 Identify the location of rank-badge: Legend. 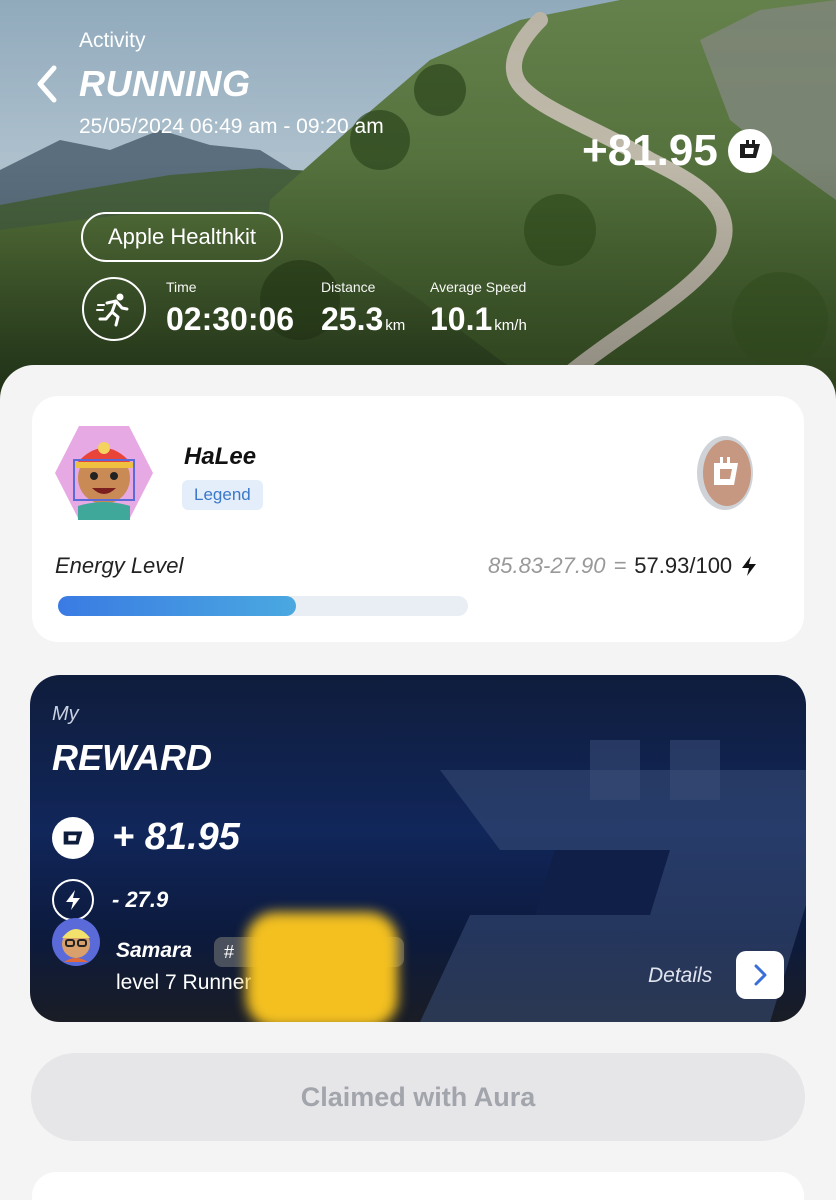
(222, 495).